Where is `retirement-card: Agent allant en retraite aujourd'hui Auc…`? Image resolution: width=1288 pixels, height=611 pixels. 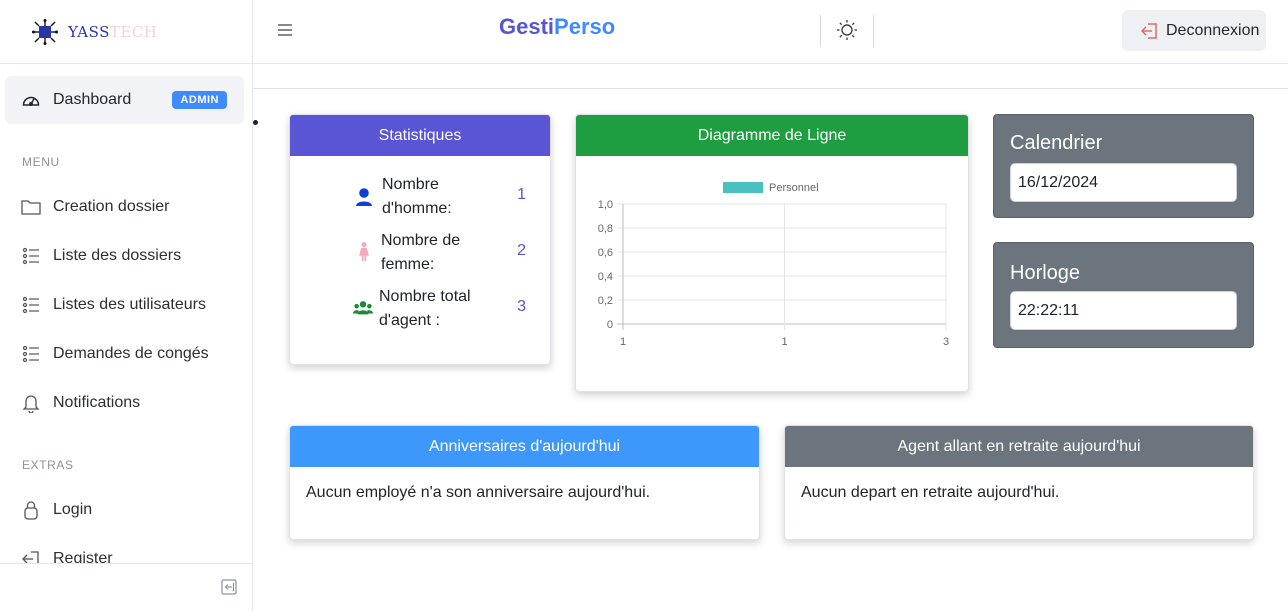
retirement-card: Agent allant en retraite aujourd'hui Auc… is located at coordinates (1019, 482).